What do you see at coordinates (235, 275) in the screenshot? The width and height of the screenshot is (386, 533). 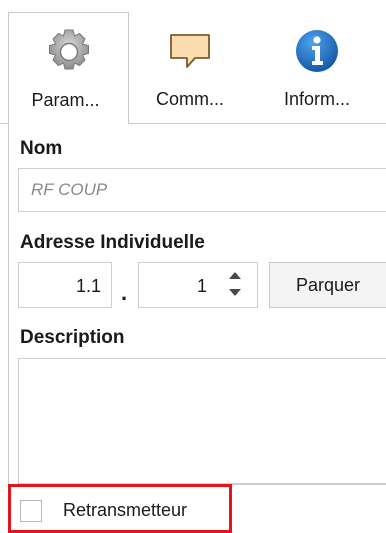 I see `spin-up-icon` at bounding box center [235, 275].